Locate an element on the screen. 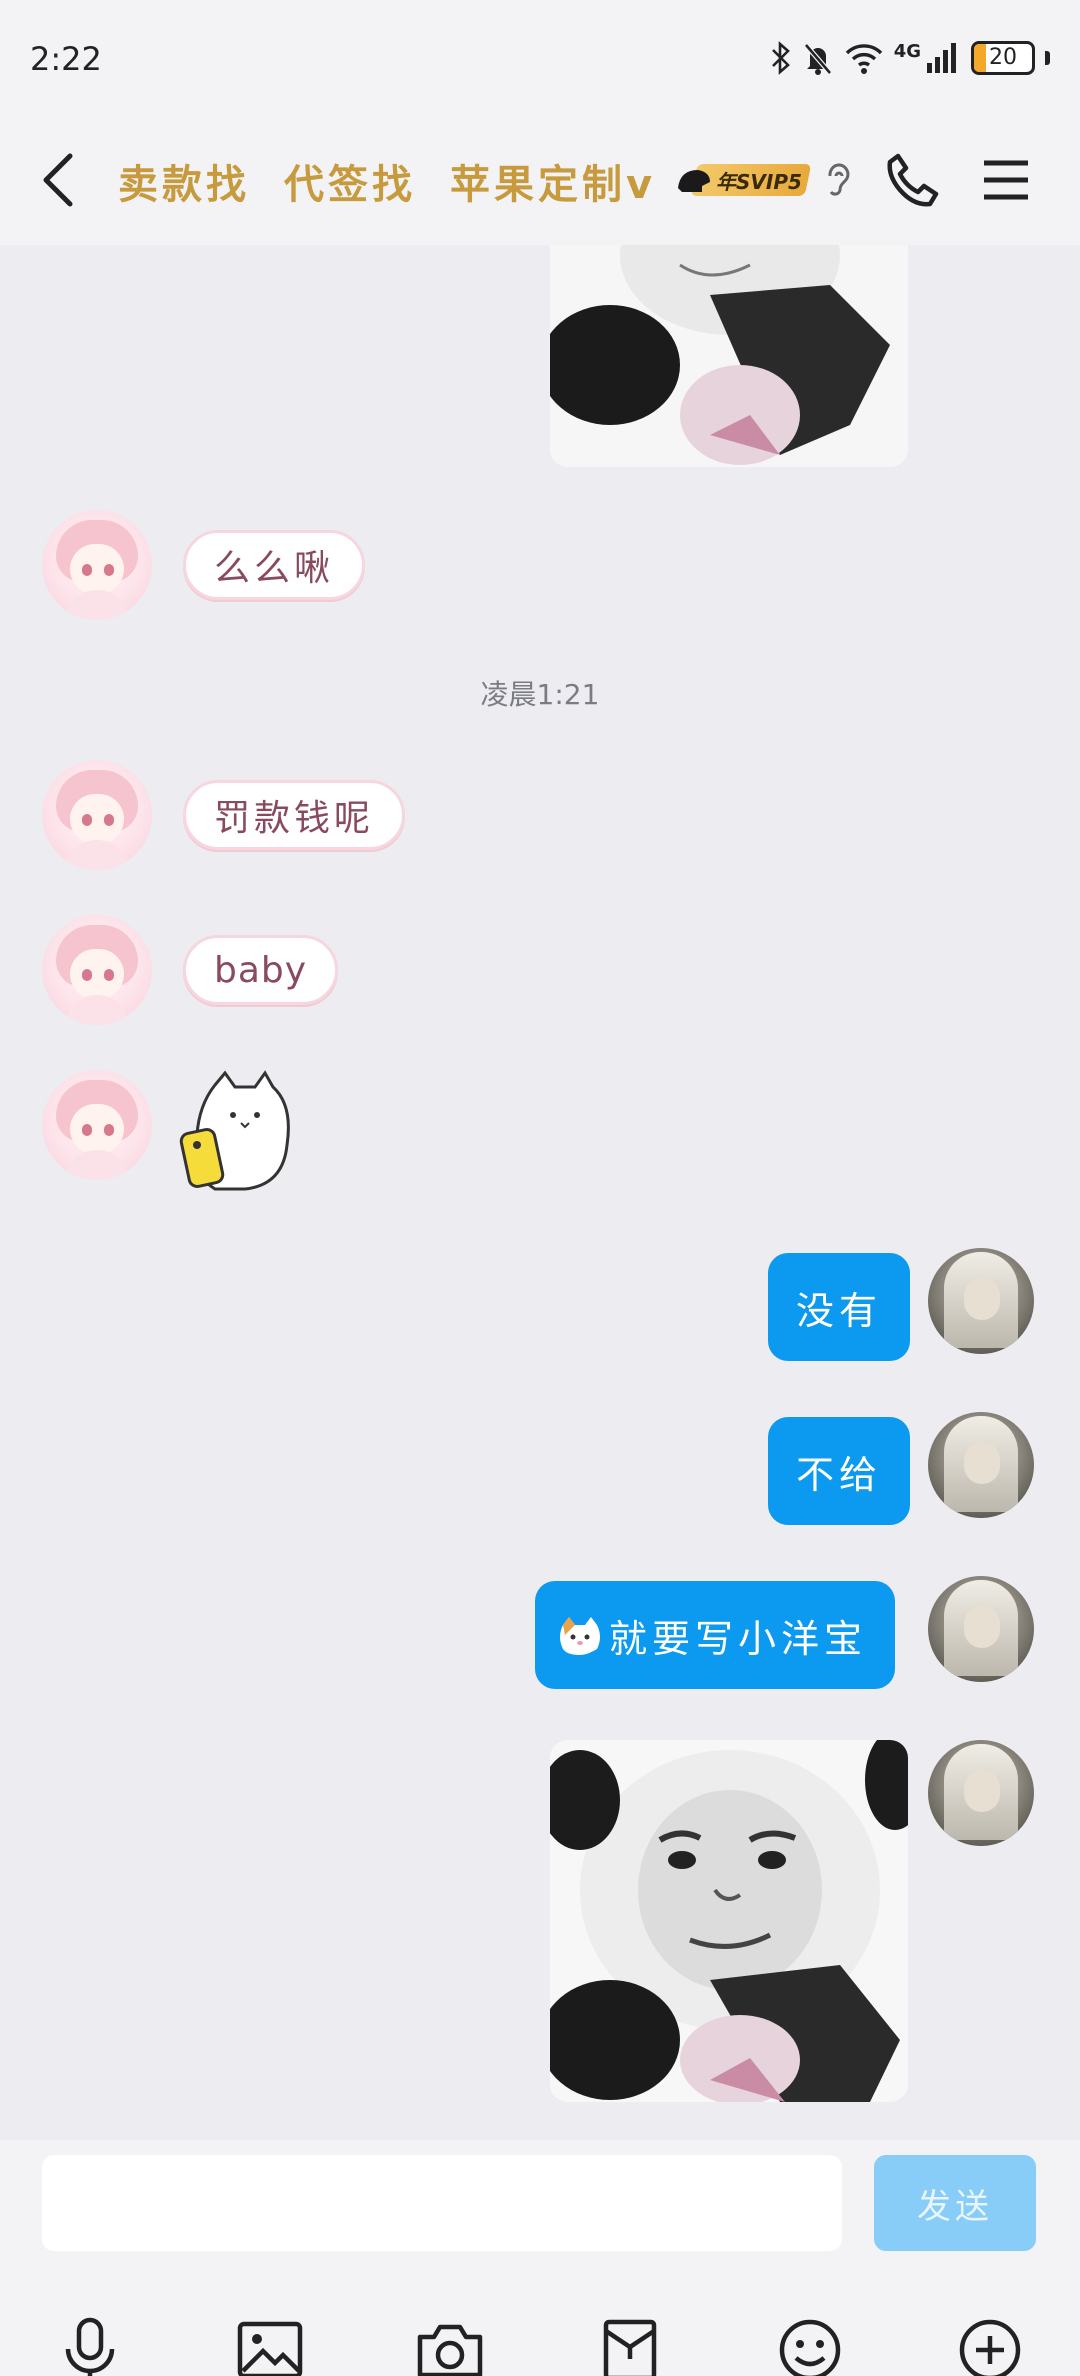 Image resolution: width=1080 pixels, height=2376 pixels. svip-badge: 年SVIP5 is located at coordinates (744, 180).